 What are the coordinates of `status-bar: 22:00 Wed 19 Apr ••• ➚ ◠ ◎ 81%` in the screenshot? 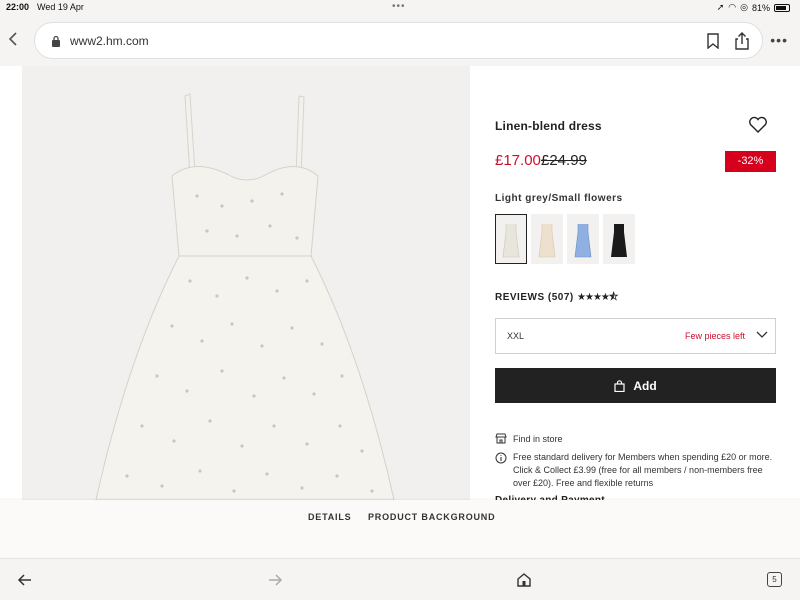 It's located at (400, 8).